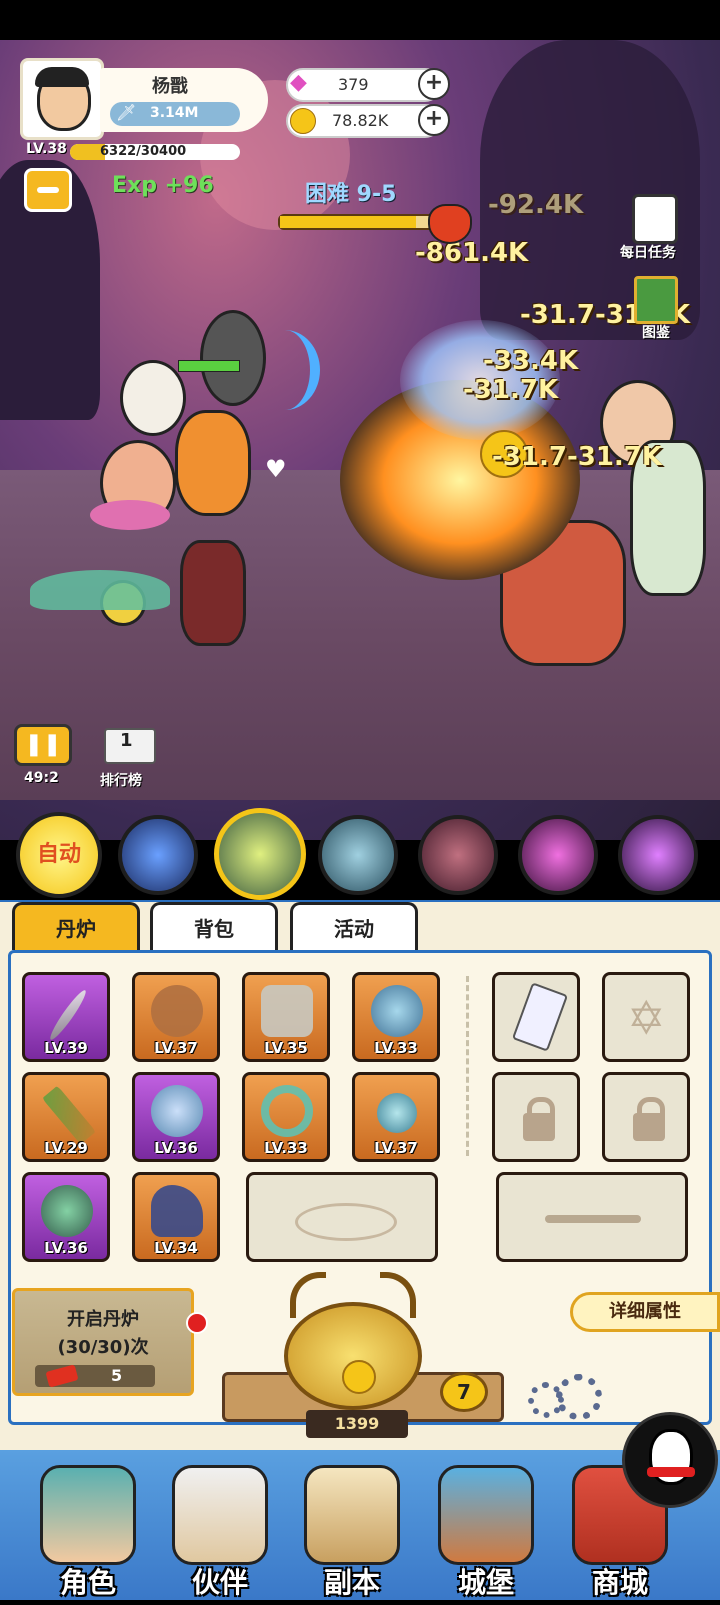 The height and width of the screenshot is (1605, 720). What do you see at coordinates (531, 361) in the screenshot?
I see `damage-number: -33.4K` at bounding box center [531, 361].